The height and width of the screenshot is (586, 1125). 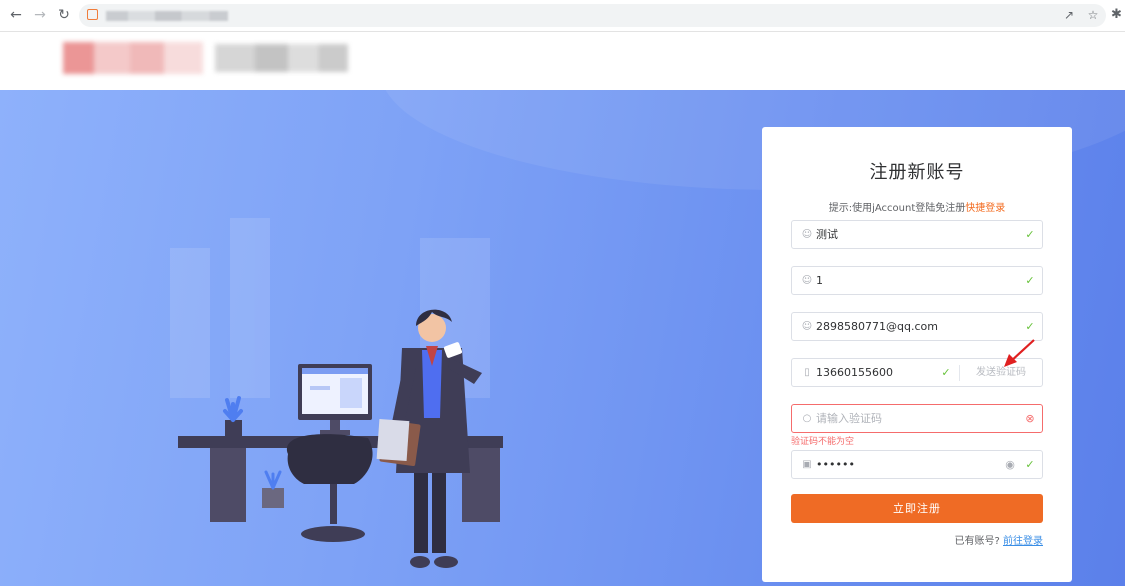 I want to click on forward-icon: →, so click(x=40, y=15).